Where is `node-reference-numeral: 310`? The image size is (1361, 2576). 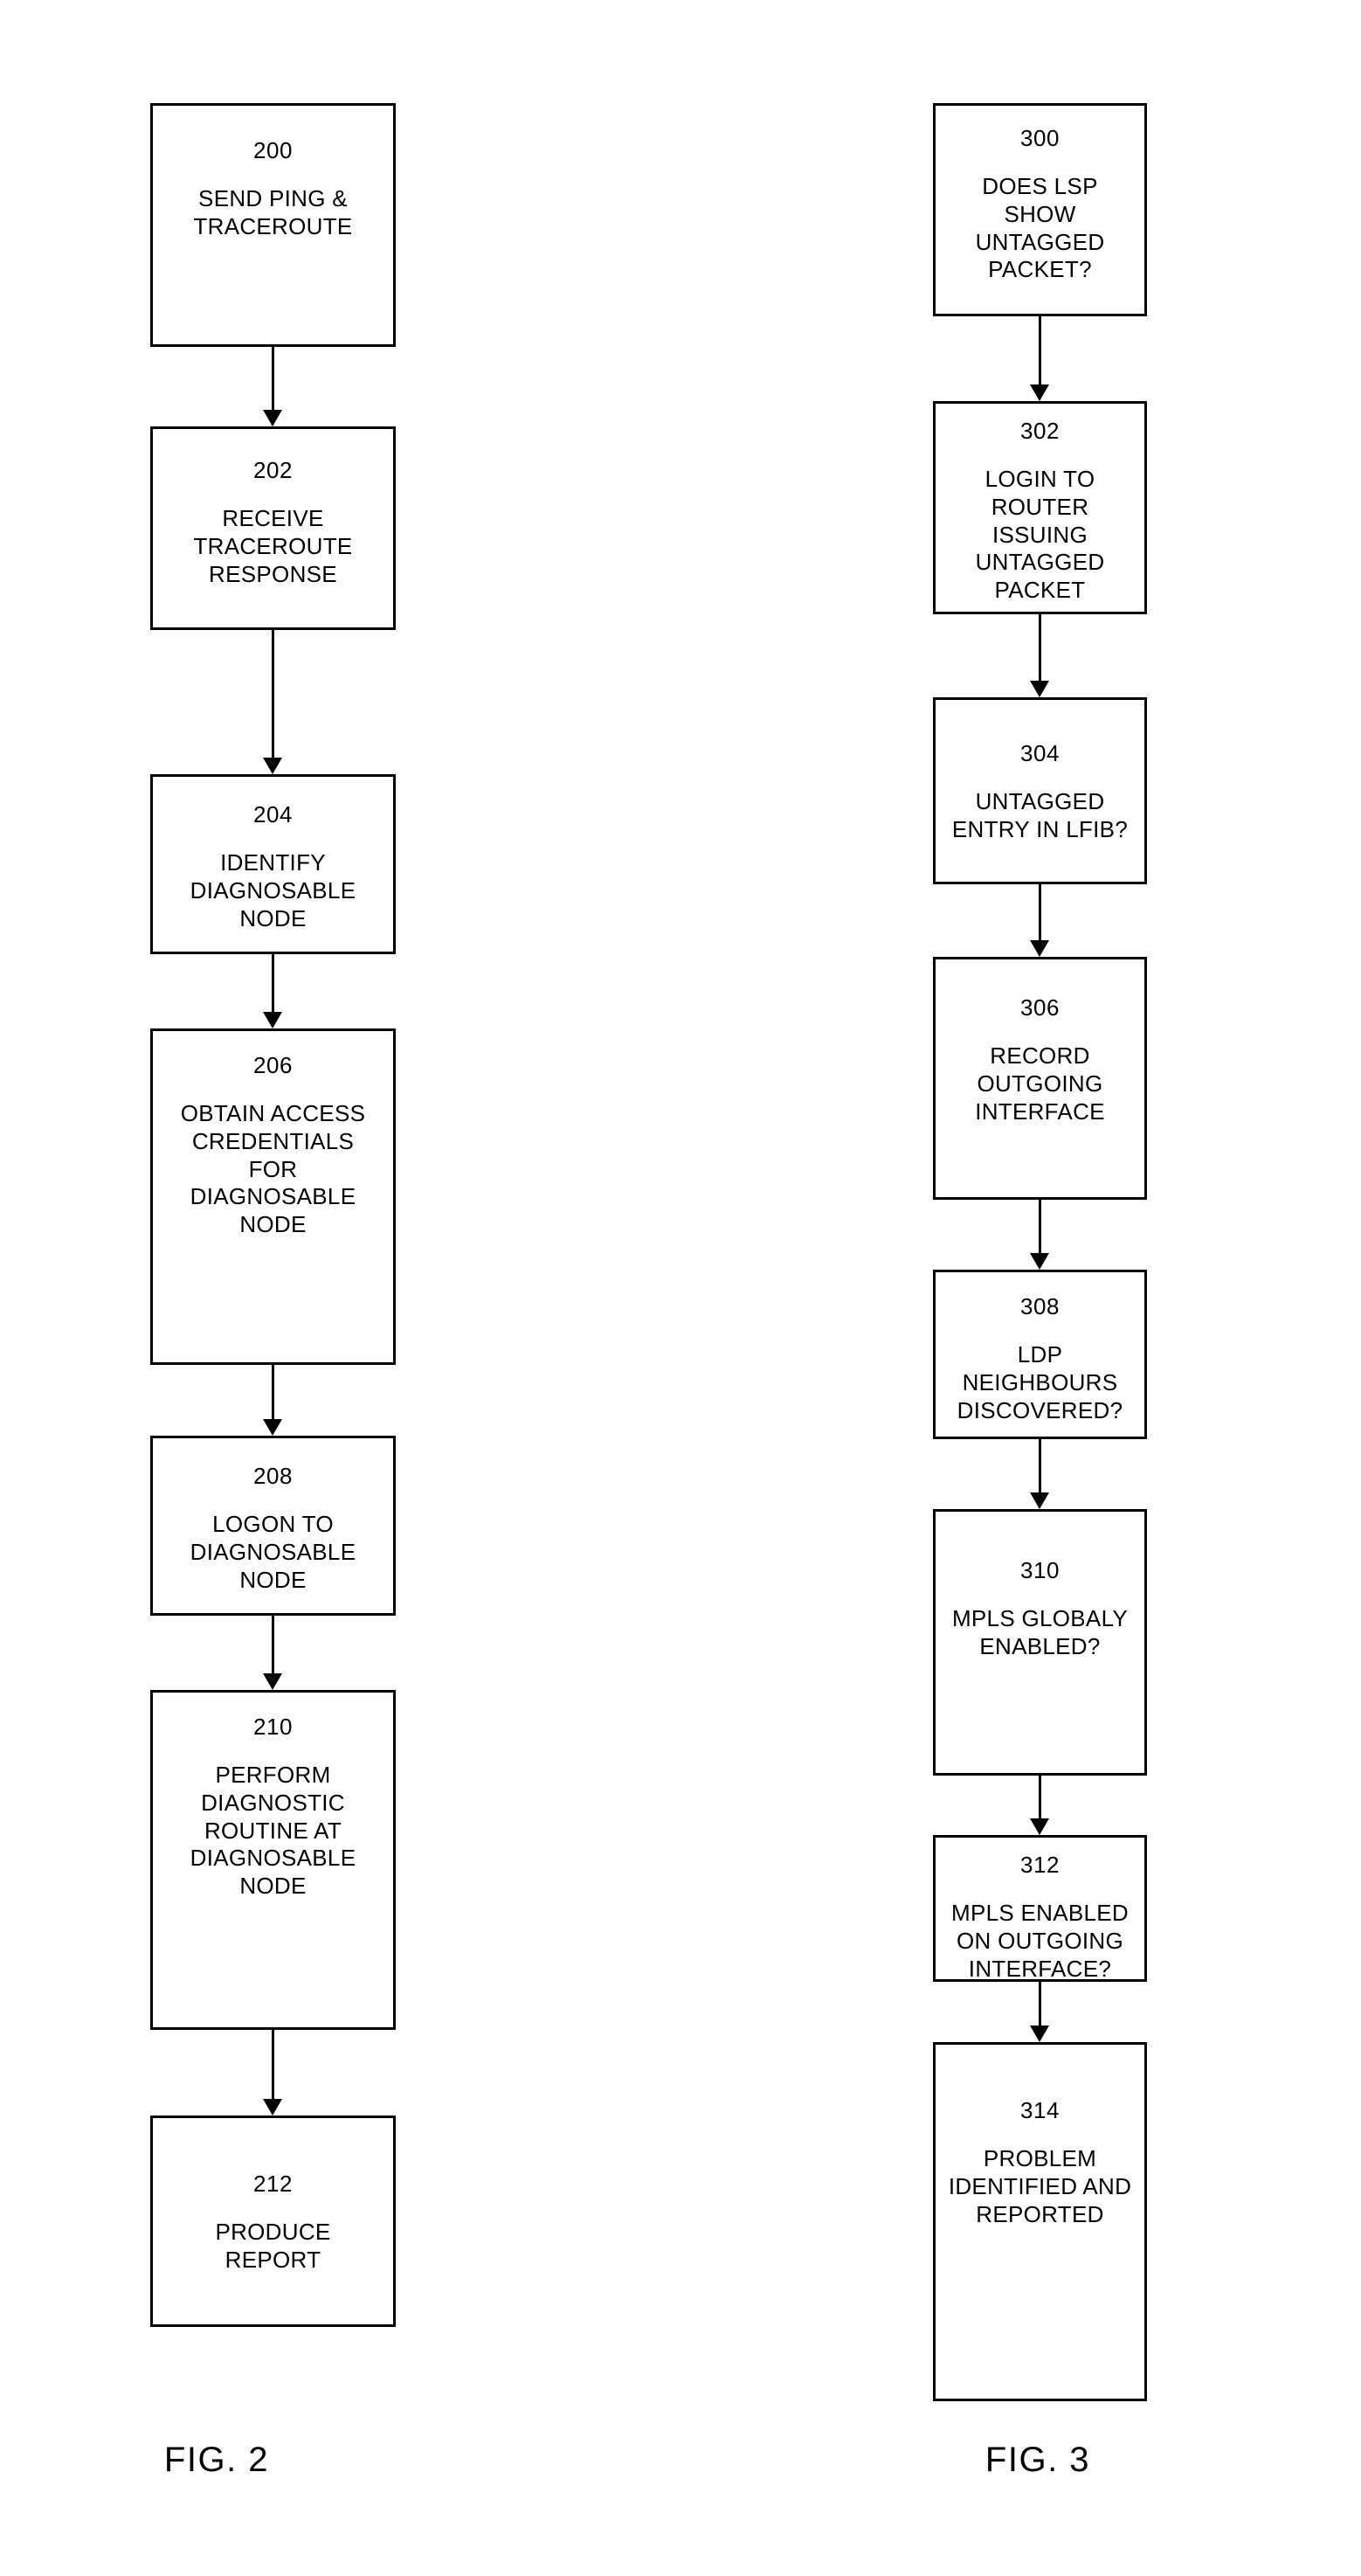
node-reference-numeral: 310 is located at coordinates (1040, 1570).